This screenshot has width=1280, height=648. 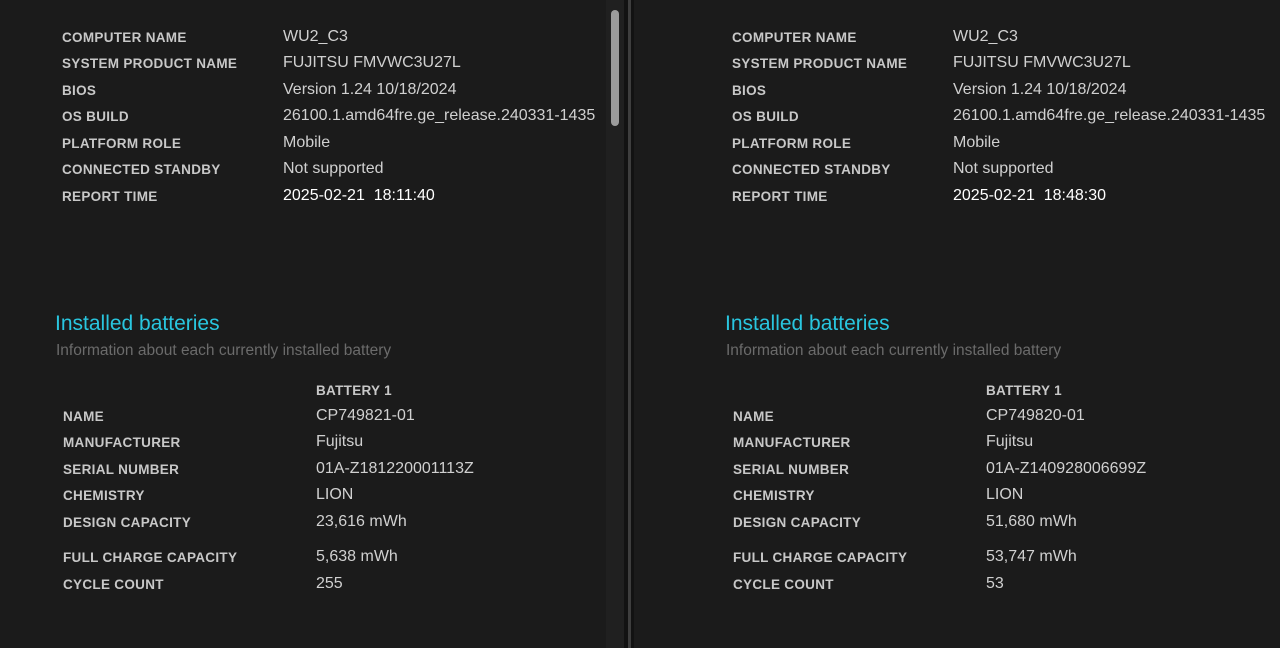 I want to click on battery-value-design-capacity: 51,680 mWh, so click(x=1031, y=521).